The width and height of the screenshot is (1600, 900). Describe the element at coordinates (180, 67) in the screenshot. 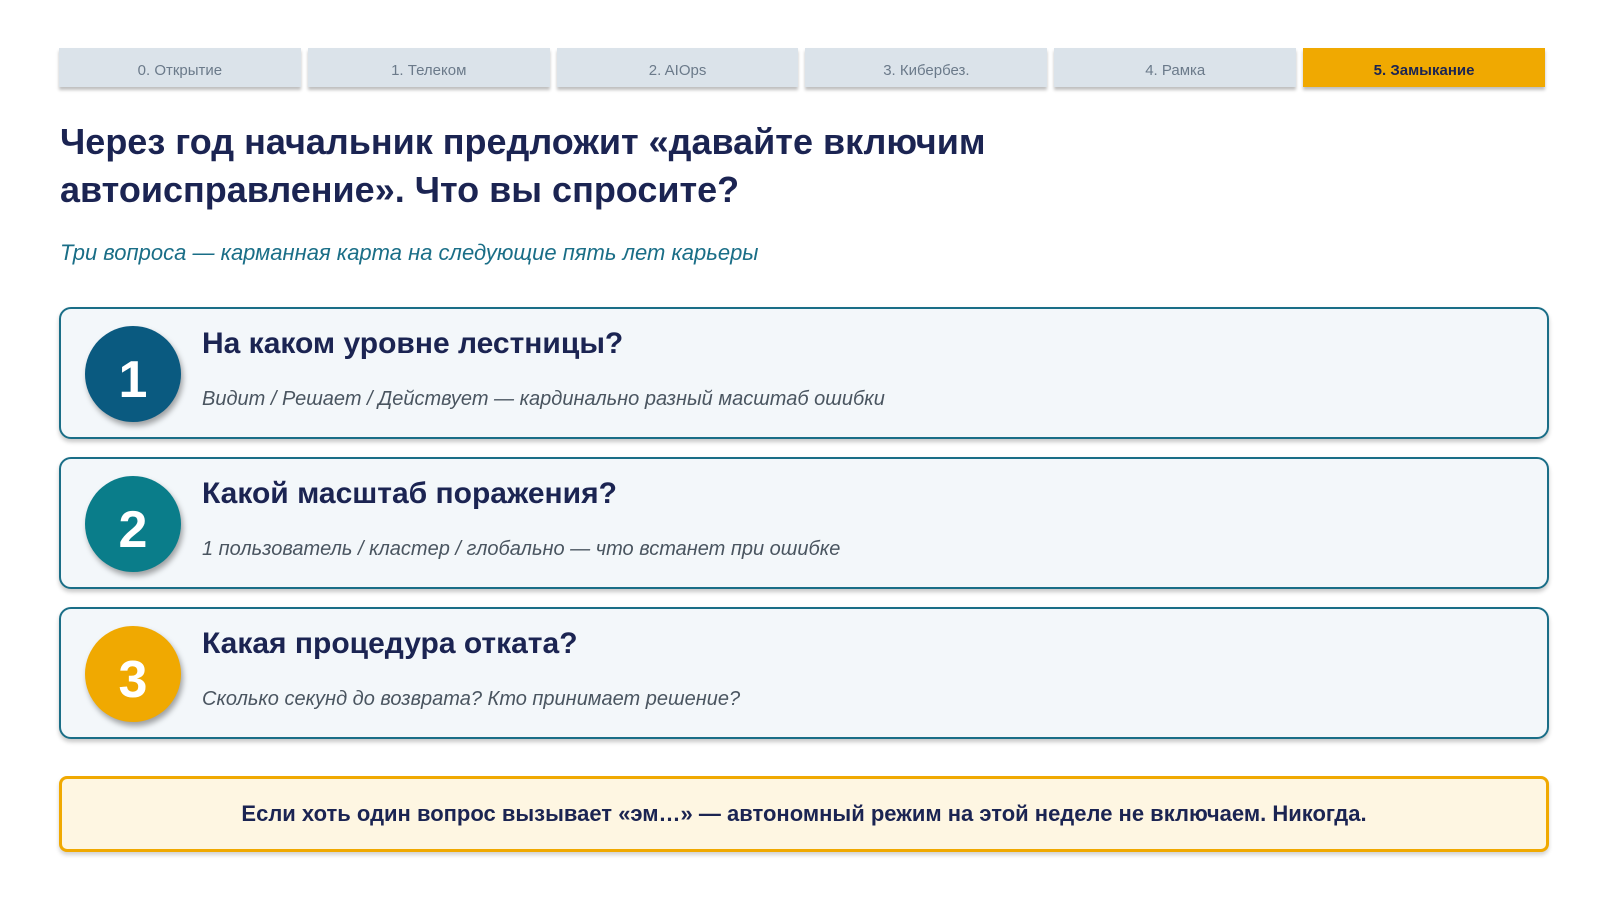

I see `tab-opening: 0. Открытие` at that location.